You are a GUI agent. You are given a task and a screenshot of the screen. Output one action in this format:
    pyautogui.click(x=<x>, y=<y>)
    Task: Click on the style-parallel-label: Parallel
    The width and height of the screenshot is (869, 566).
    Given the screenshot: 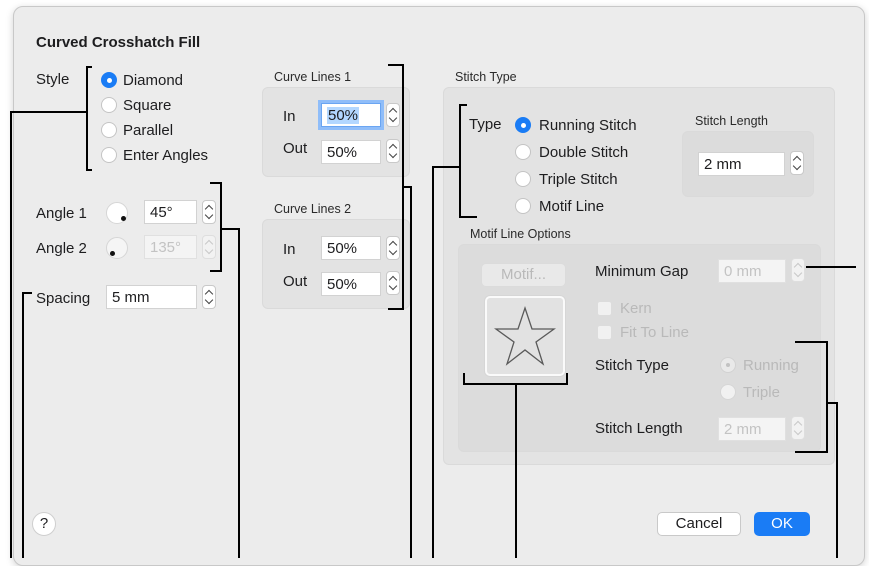 What is the action you would take?
    pyautogui.click(x=148, y=130)
    